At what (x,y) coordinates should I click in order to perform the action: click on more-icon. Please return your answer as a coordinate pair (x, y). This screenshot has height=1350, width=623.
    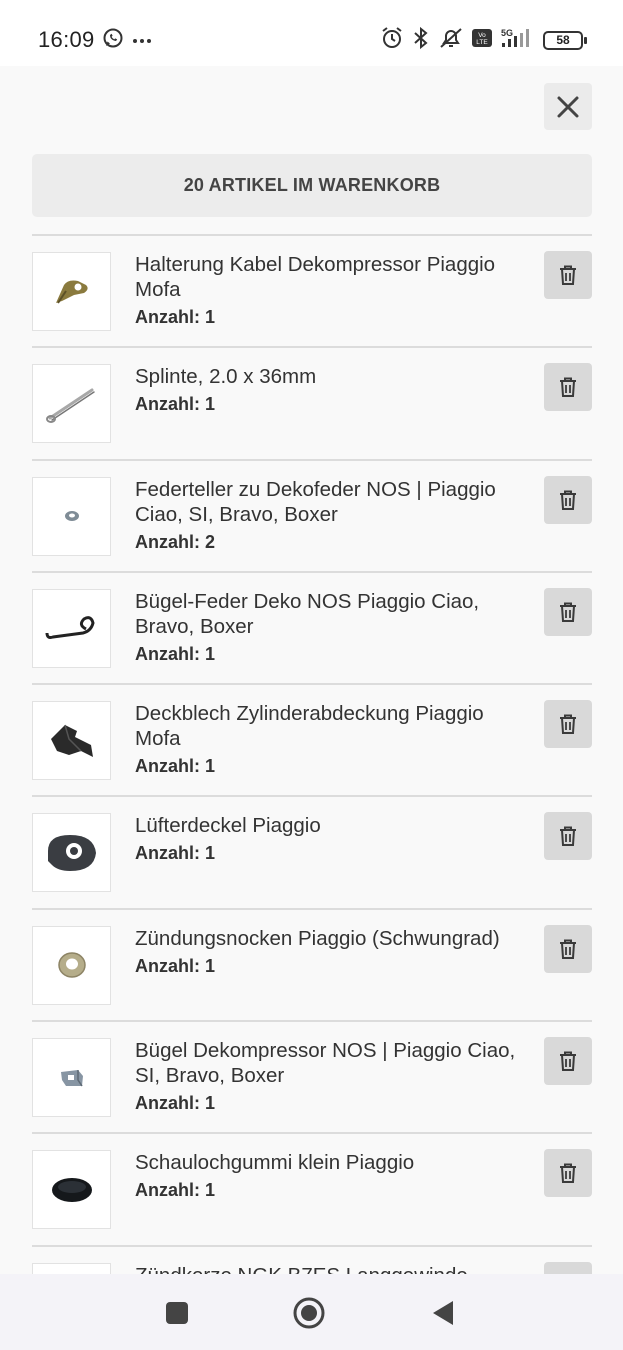
    Looking at the image, I should click on (142, 41).